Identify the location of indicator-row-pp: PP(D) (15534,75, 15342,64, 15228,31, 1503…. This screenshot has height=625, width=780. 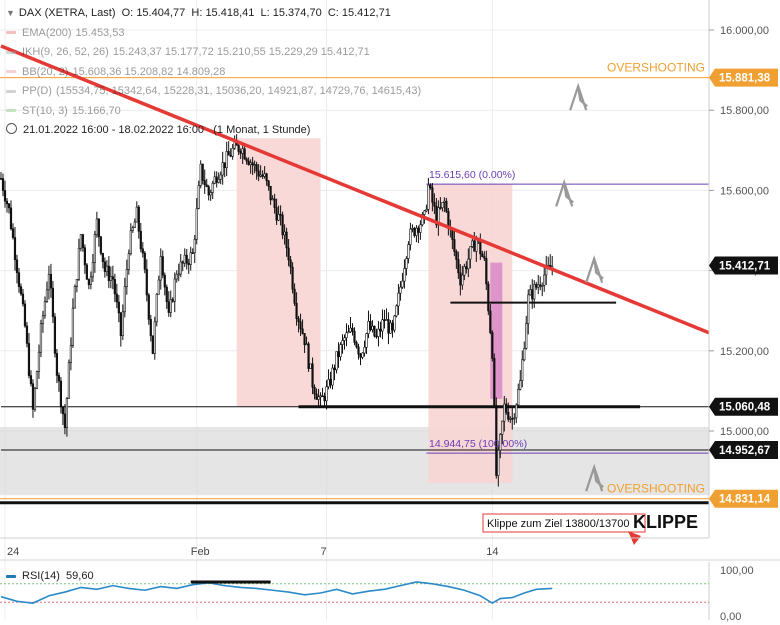
(216, 92).